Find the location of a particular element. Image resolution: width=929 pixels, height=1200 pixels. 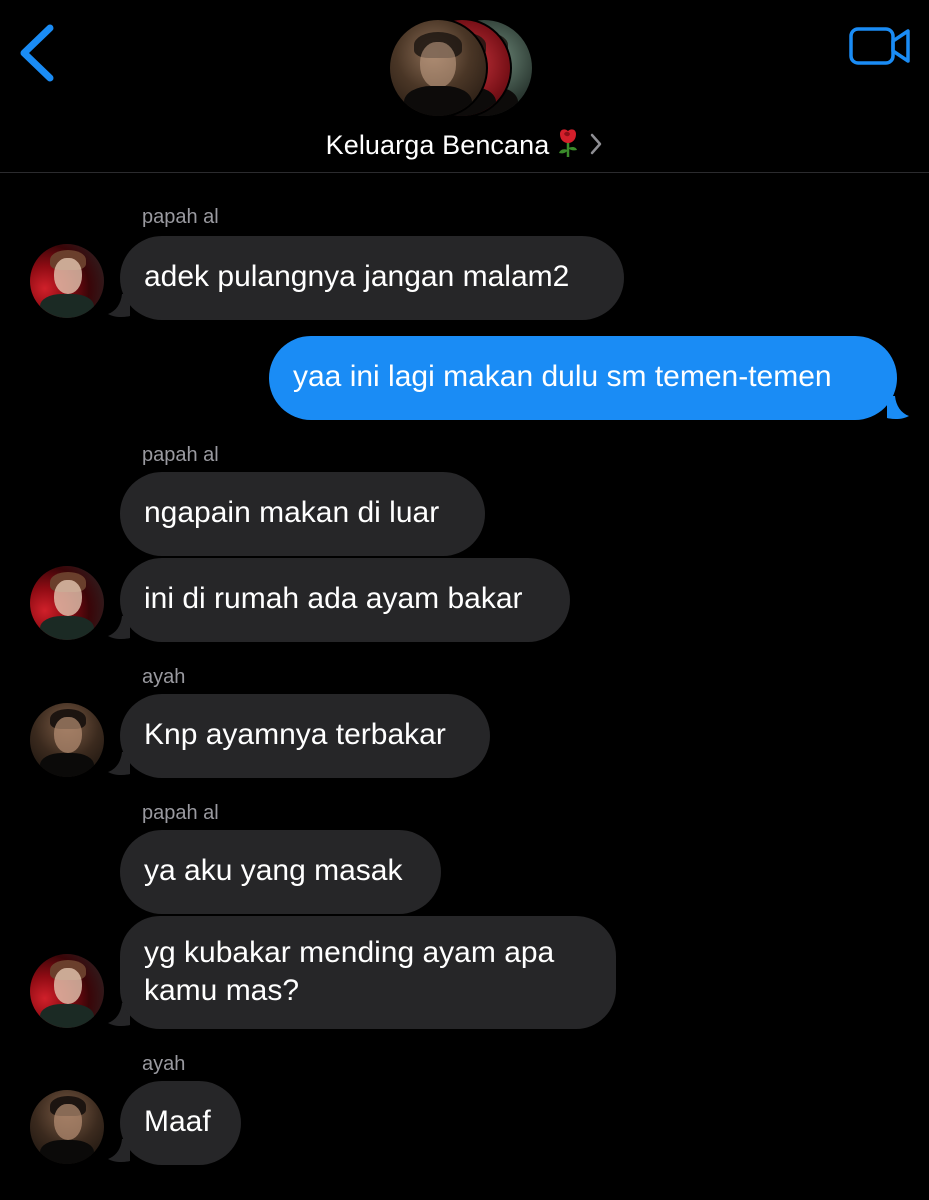

chevron-right-icon is located at coordinates (596, 144).